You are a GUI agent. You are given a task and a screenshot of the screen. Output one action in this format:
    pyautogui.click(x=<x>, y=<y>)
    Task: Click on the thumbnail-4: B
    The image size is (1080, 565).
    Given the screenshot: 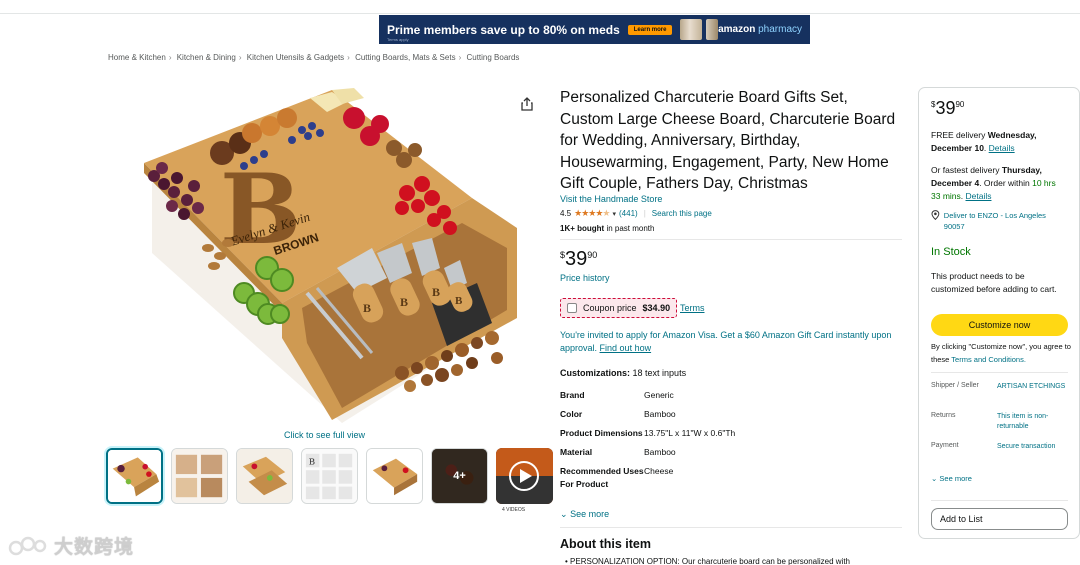 What is the action you would take?
    pyautogui.click(x=329, y=476)
    